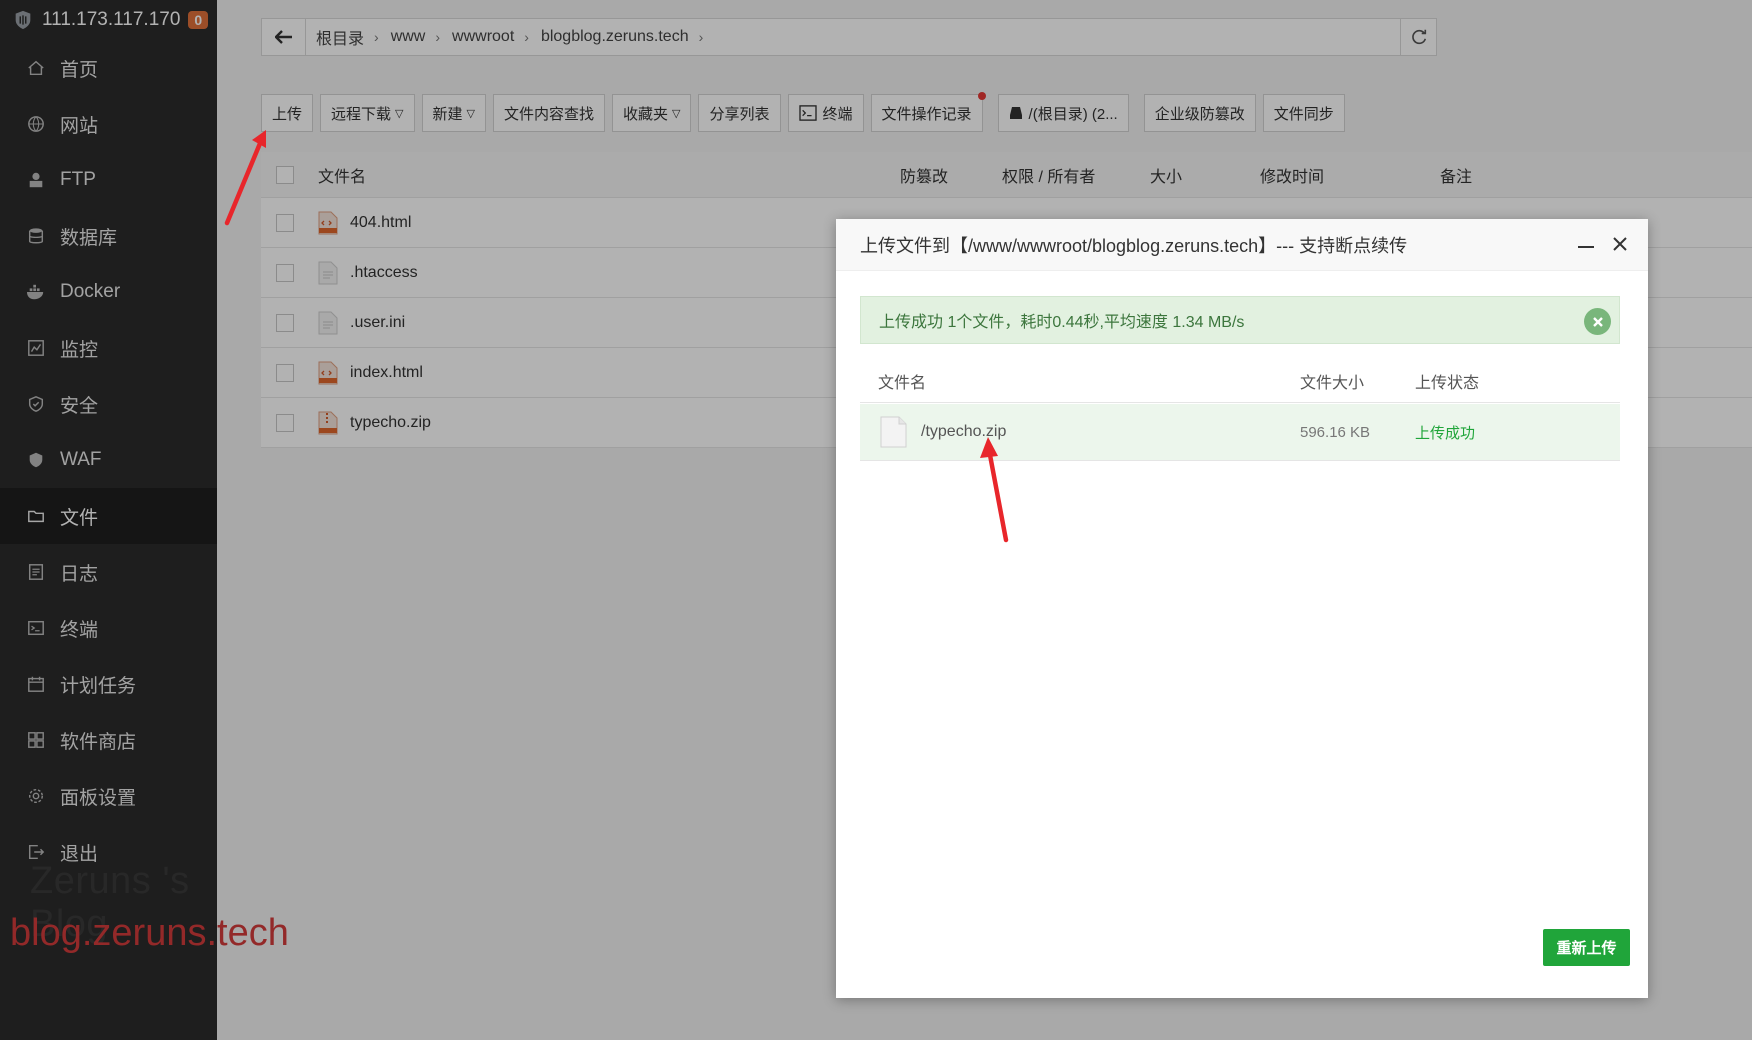  I want to click on minimize-button, so click(1586, 246).